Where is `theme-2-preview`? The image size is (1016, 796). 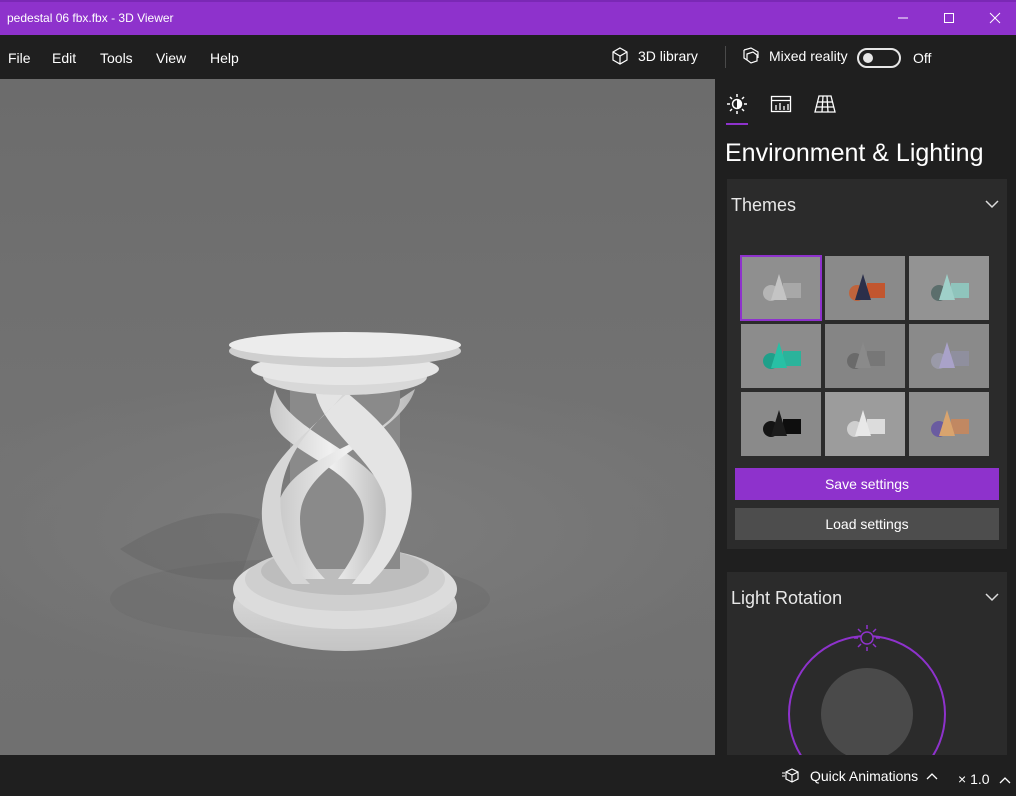 theme-2-preview is located at coordinates (865, 288).